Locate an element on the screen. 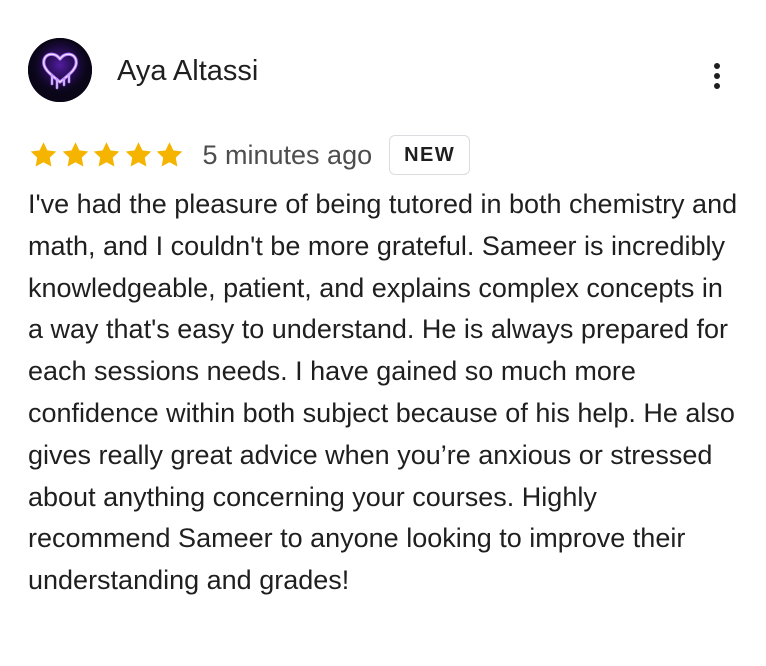 This screenshot has height=666, width=766. star-rating is located at coordinates (107, 155).